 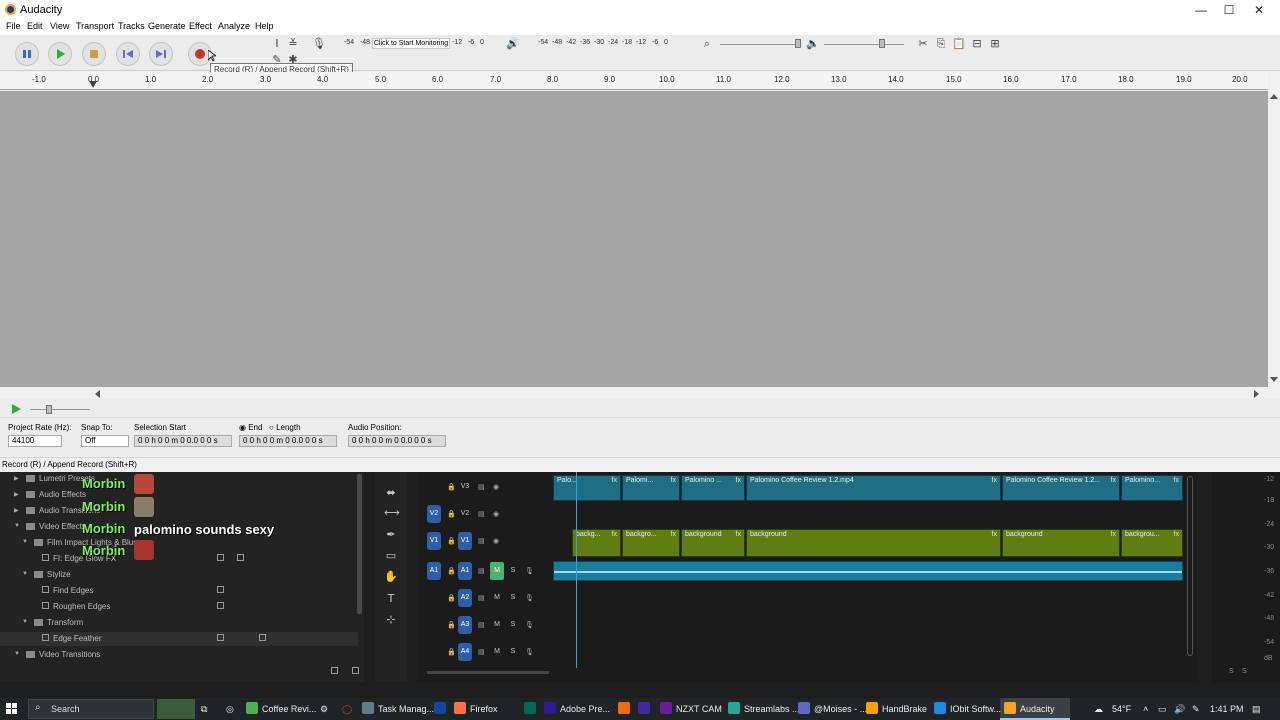 I want to click on paste-icon: 📋, so click(x=959, y=44).